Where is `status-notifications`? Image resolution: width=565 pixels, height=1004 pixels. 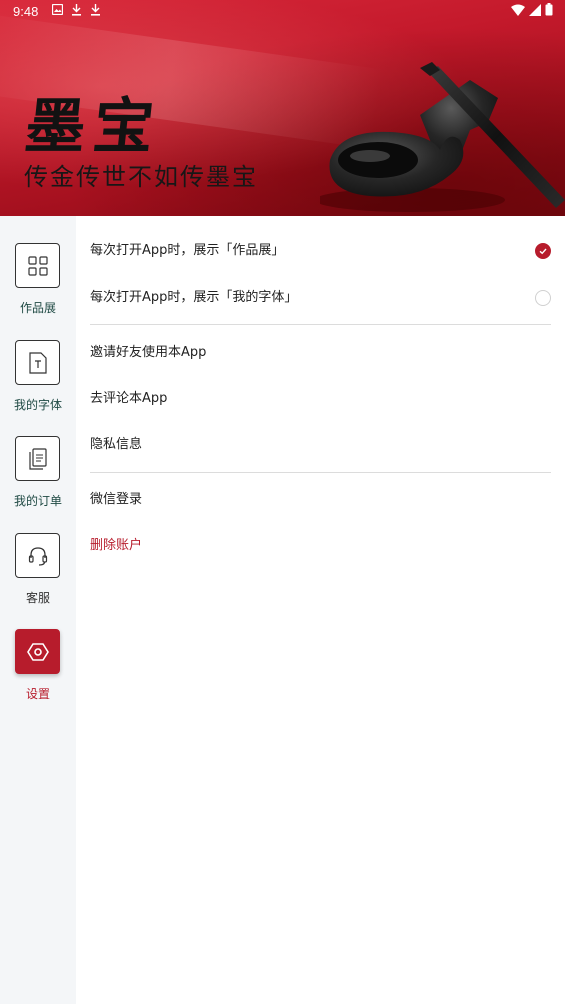
status-notifications is located at coordinates (76, 11).